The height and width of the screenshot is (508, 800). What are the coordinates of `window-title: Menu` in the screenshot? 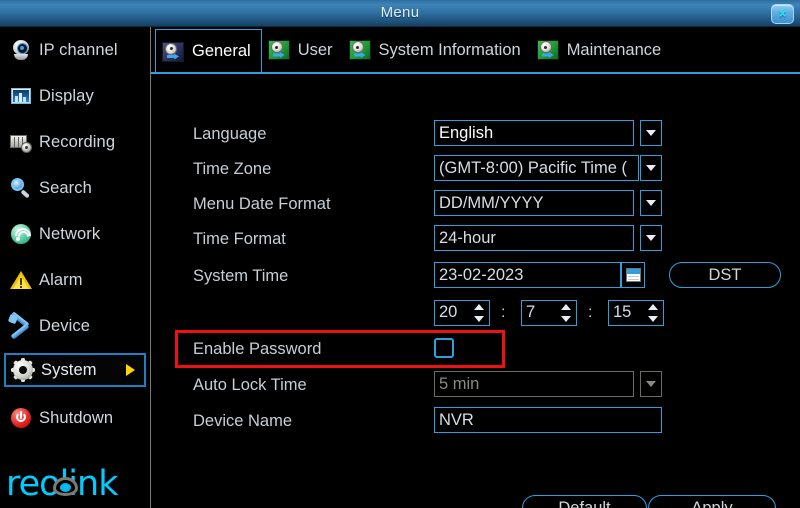 It's located at (400, 12).